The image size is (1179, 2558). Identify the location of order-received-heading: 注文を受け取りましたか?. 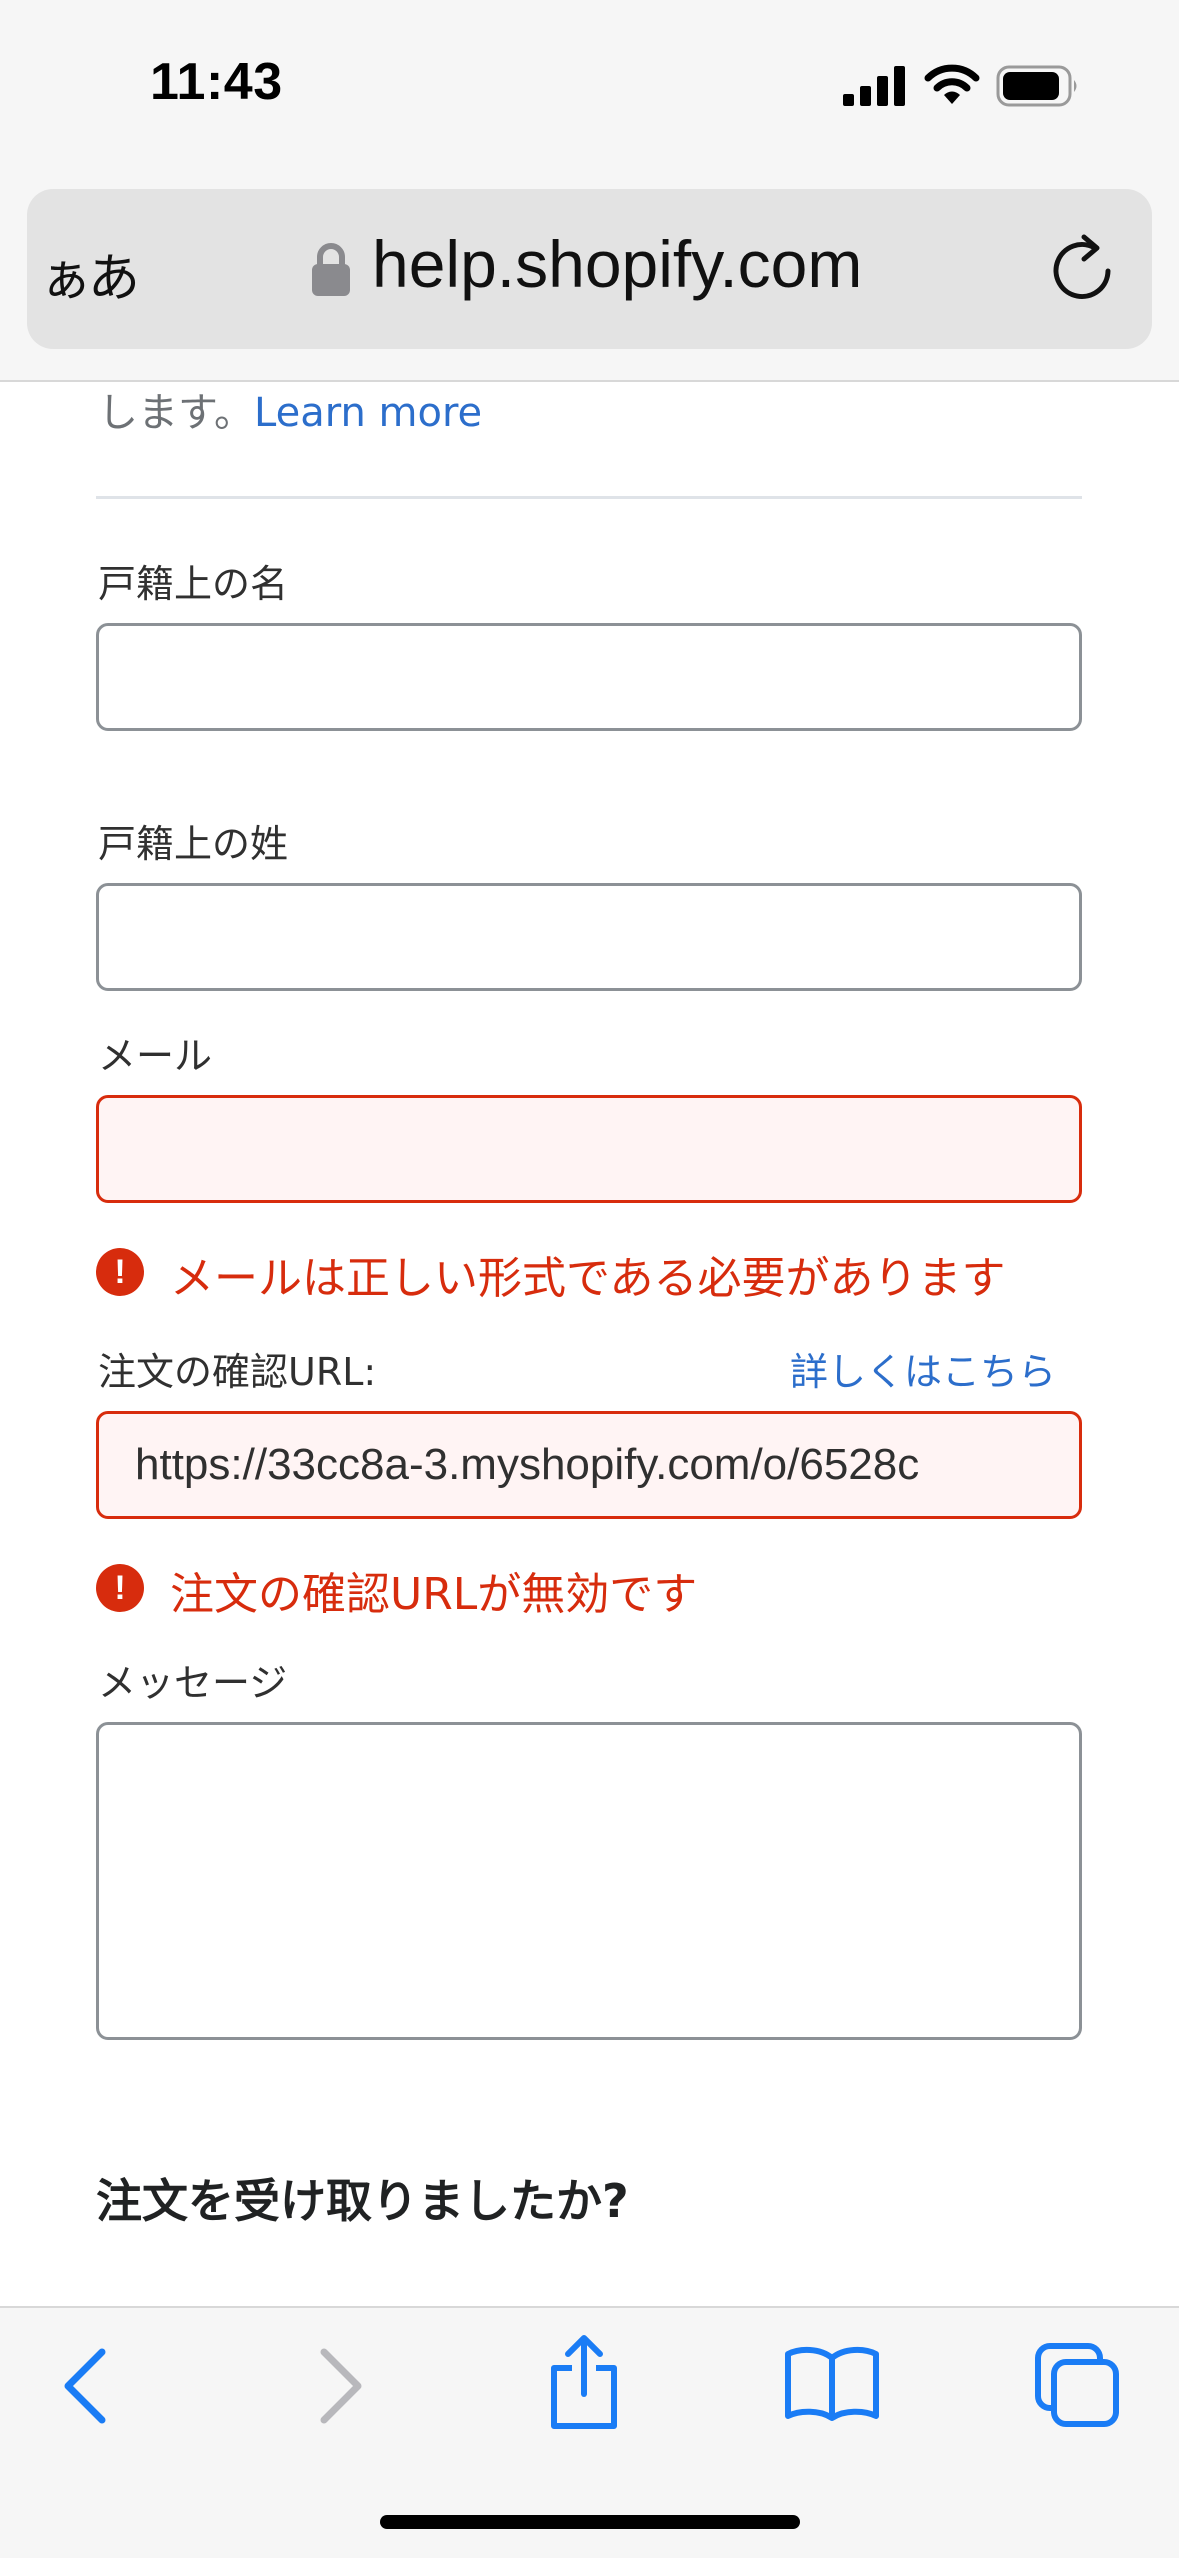
(362, 2201).